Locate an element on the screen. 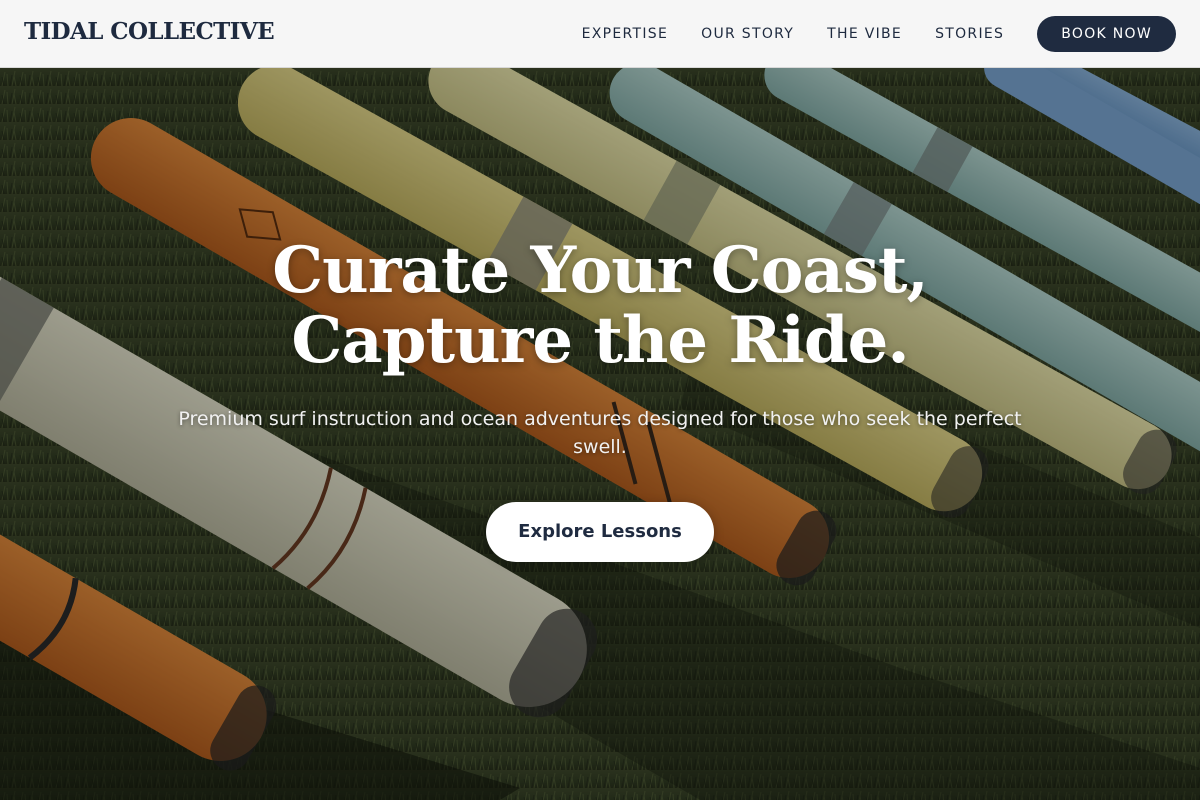 Image resolution: width=1200 pixels, height=800 pixels. hero-title: Curate Your Coast, Capture the Ride. is located at coordinates (600, 306).